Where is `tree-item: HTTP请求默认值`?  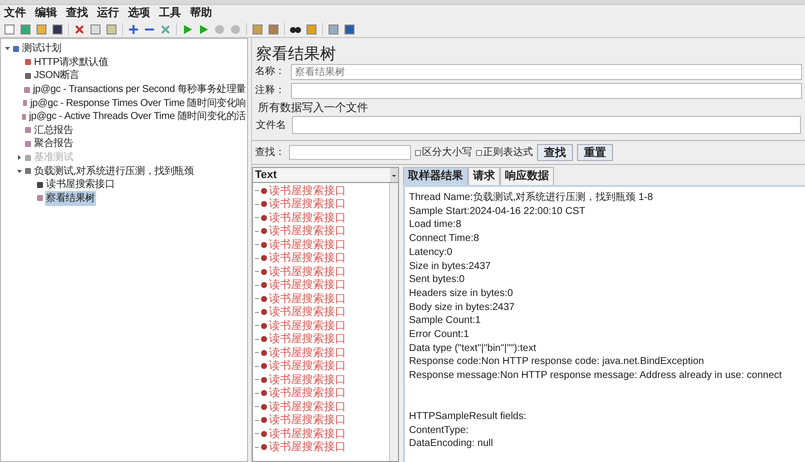
tree-item: HTTP请求默认值 is located at coordinates (71, 62).